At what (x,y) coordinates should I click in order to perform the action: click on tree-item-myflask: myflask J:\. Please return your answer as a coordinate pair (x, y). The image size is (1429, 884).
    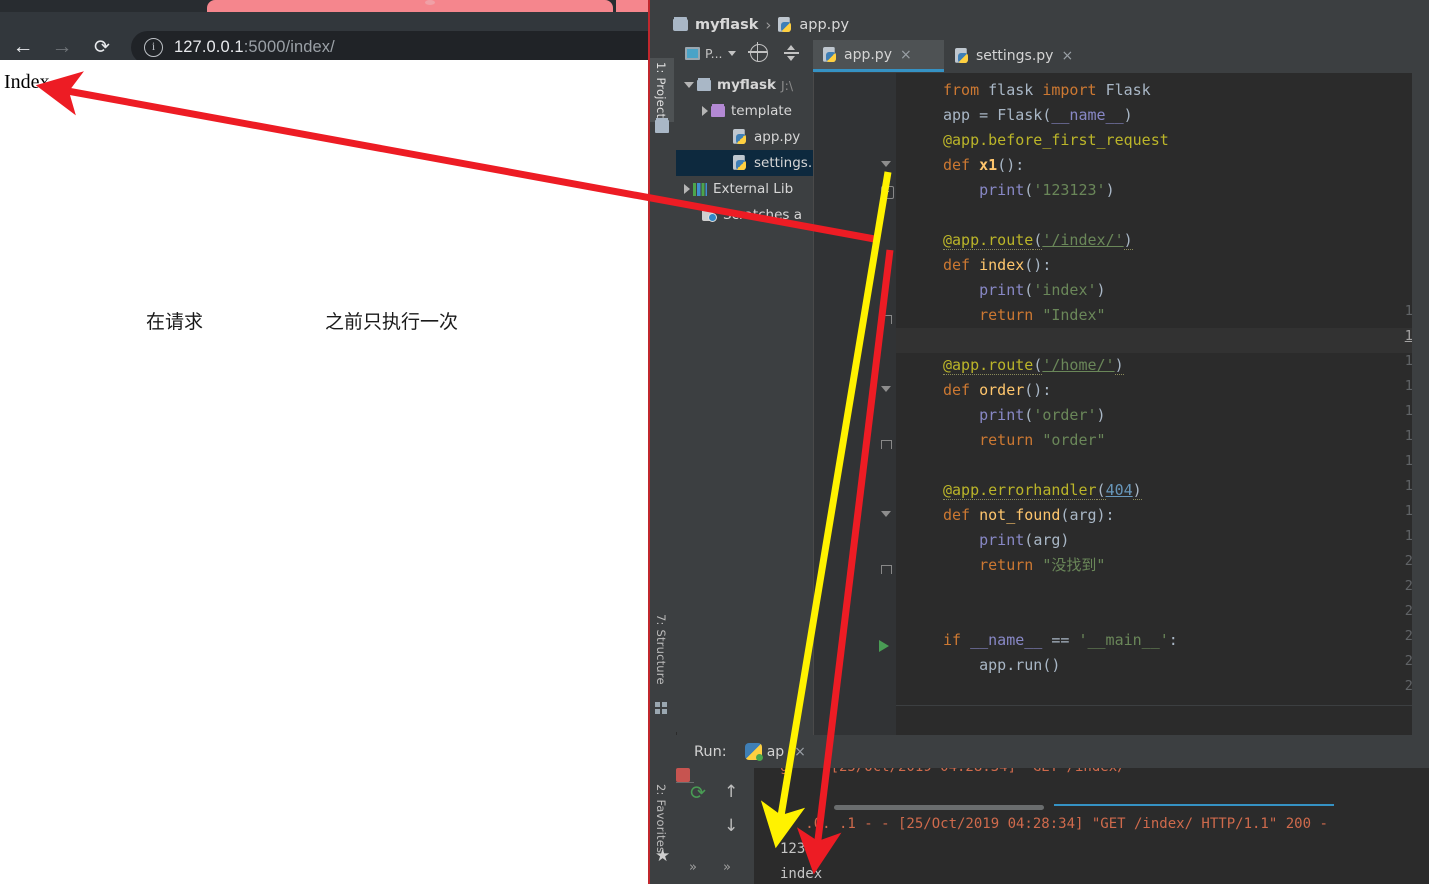
    Looking at the image, I should click on (748, 85).